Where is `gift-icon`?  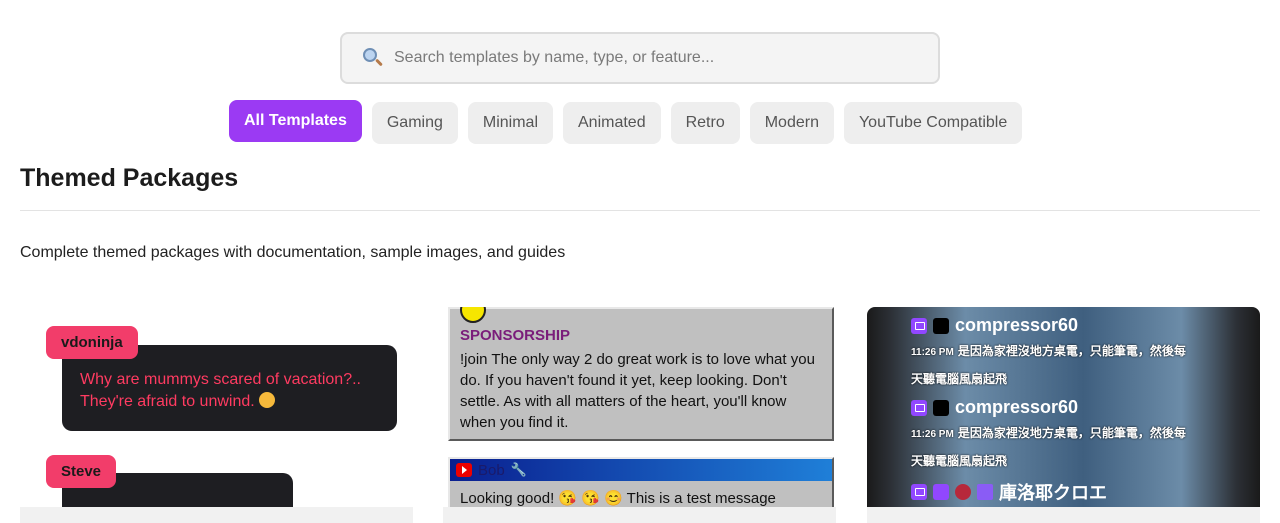 gift-icon is located at coordinates (985, 492).